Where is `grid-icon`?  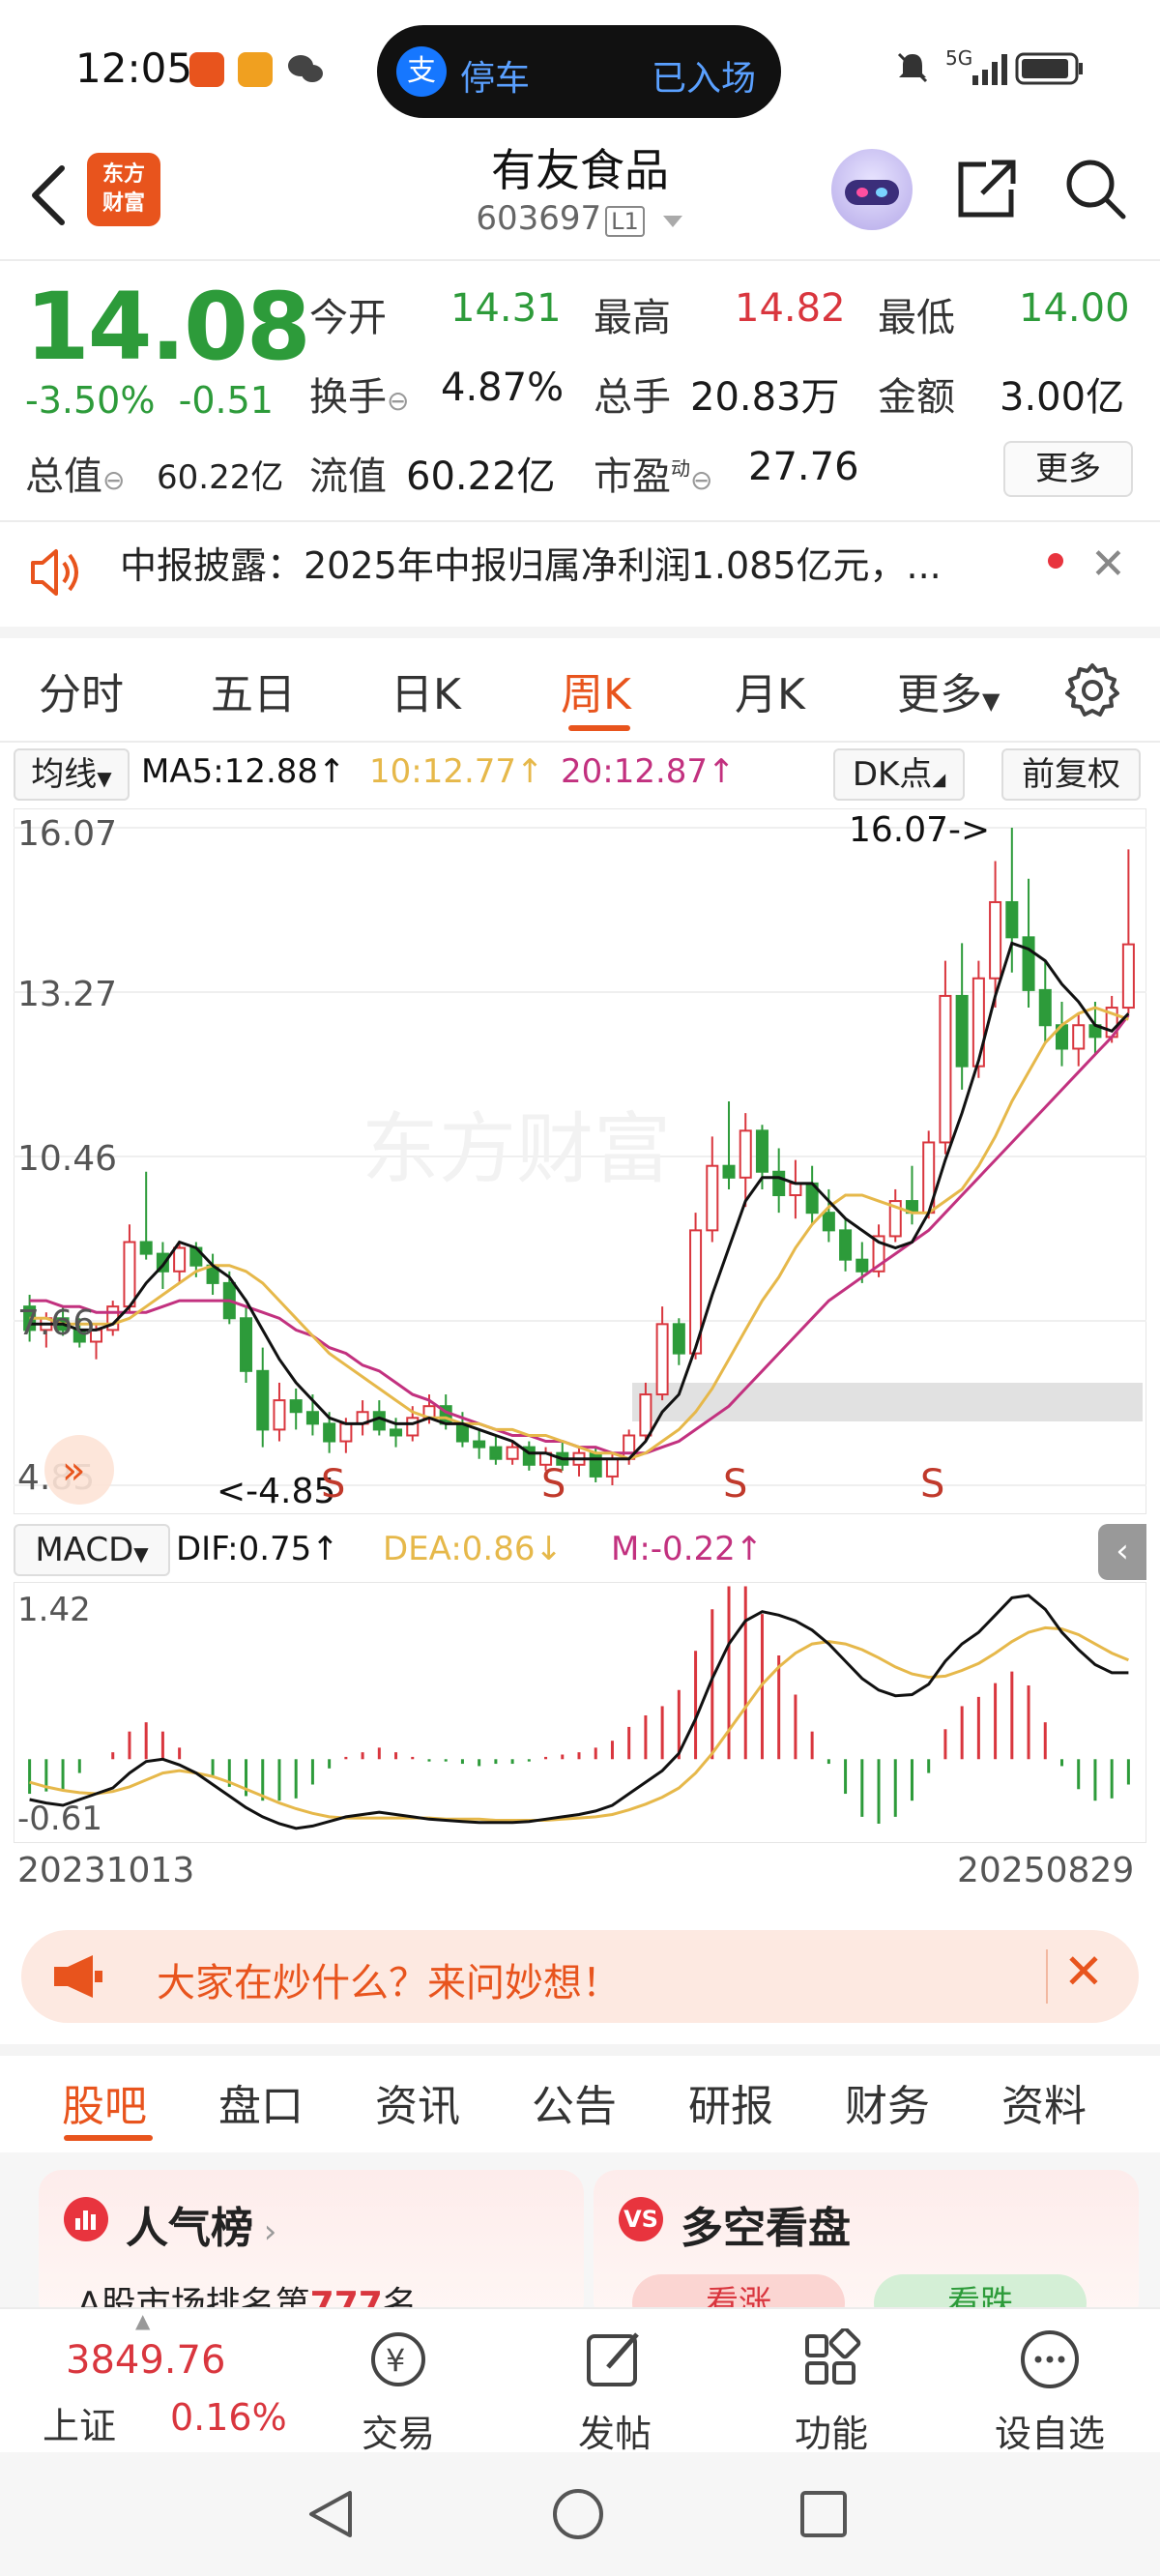
grid-icon is located at coordinates (833, 2356).